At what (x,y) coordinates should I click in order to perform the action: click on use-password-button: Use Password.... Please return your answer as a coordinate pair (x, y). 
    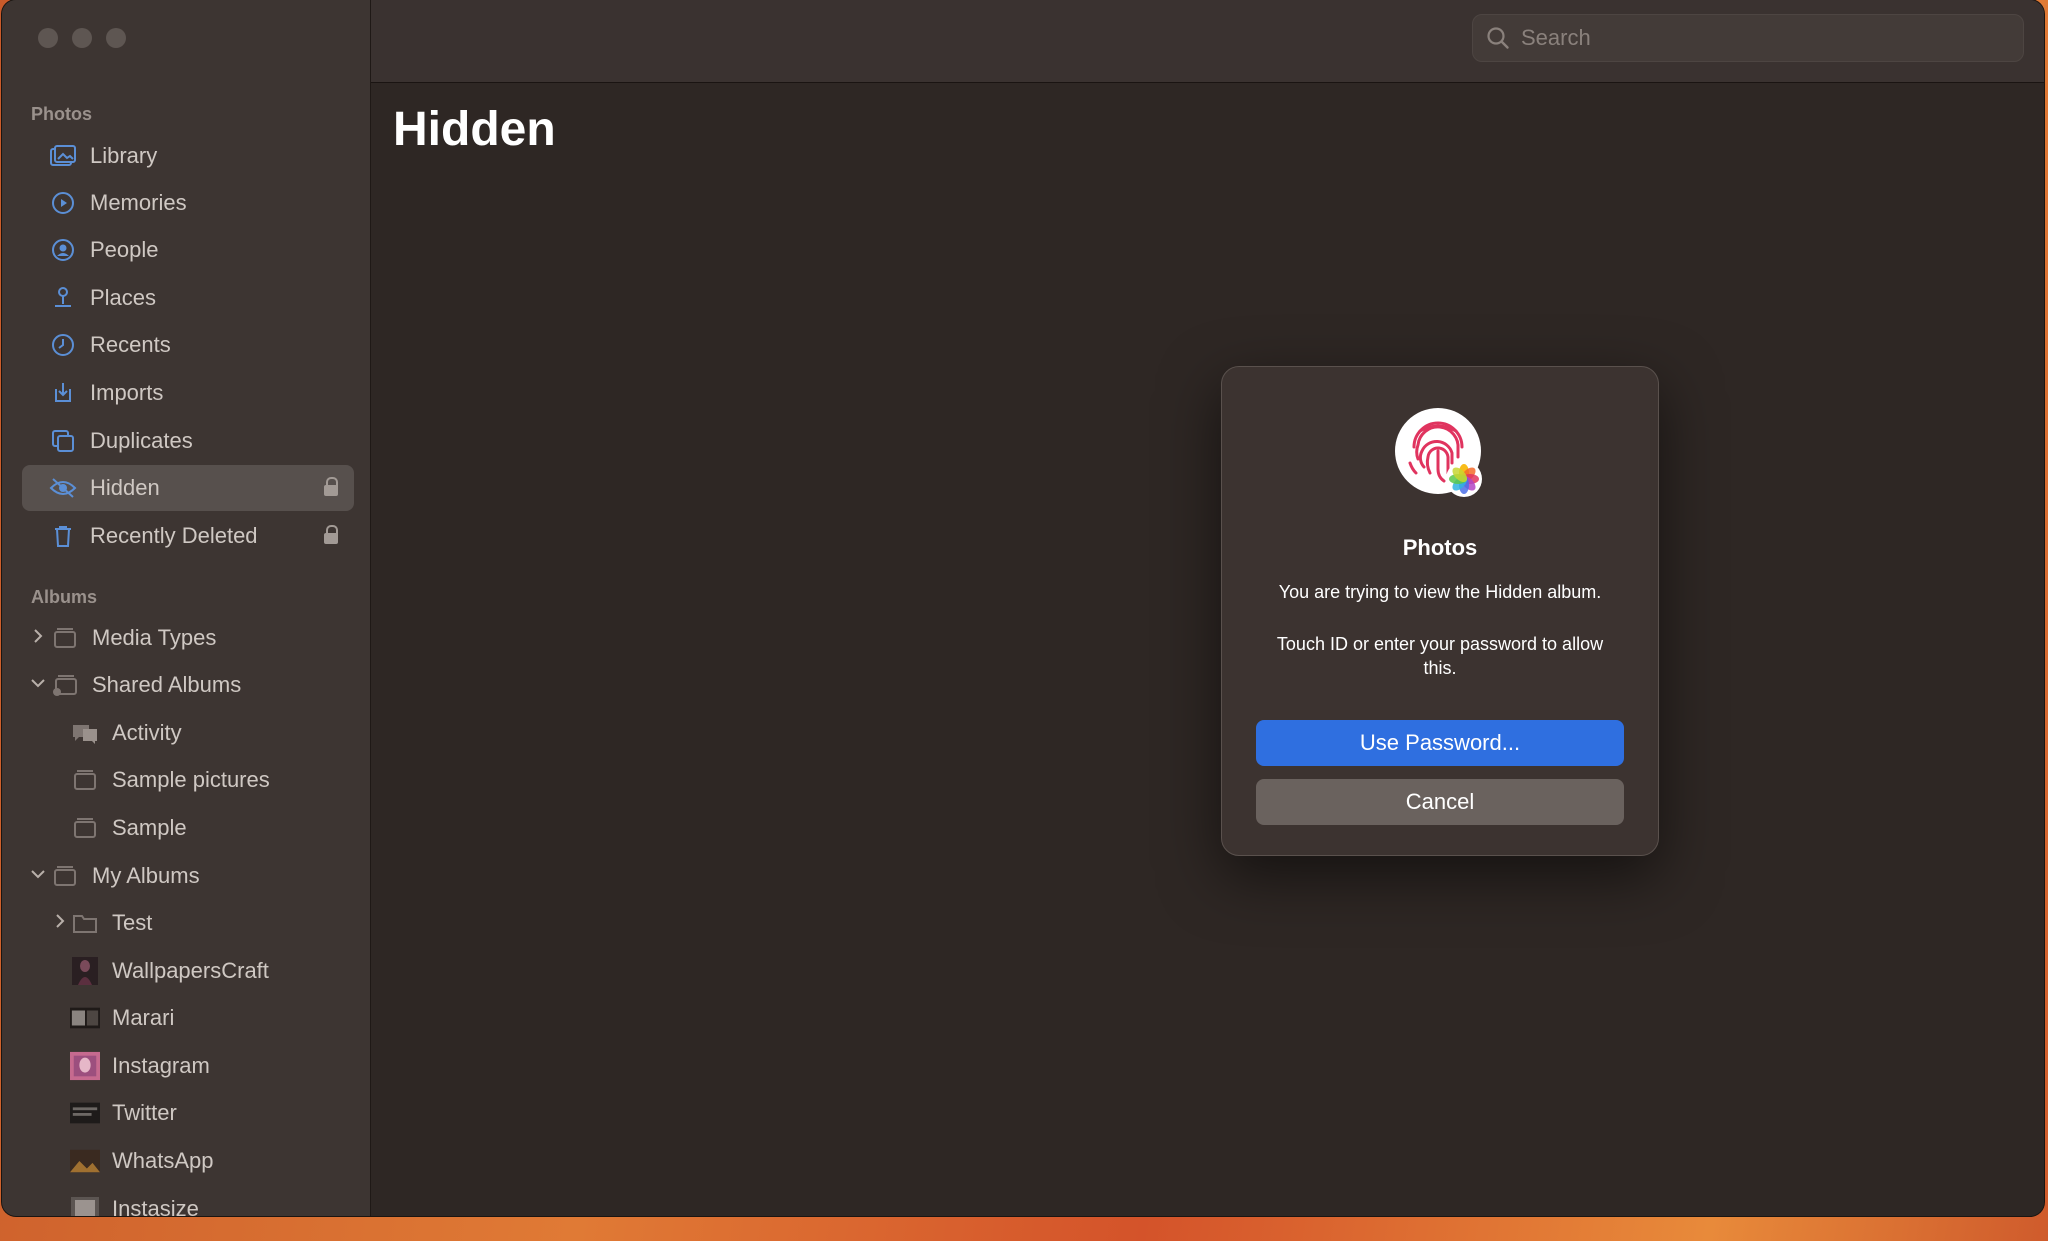
    Looking at the image, I should click on (1440, 743).